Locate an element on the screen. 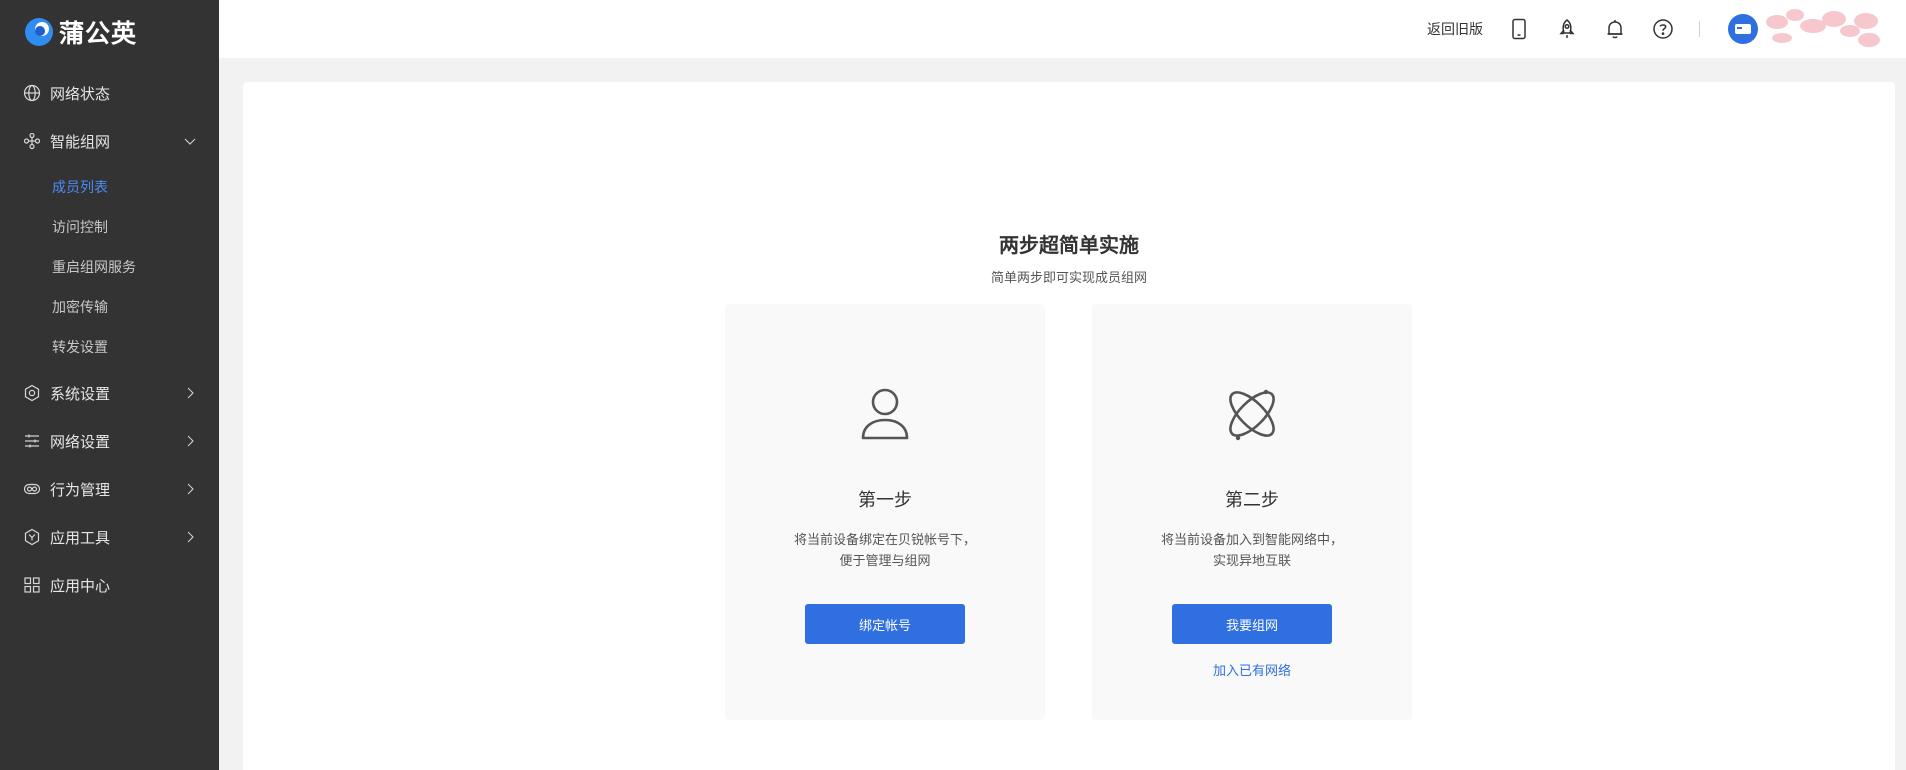 This screenshot has height=770, width=1906. sidebar-item-label: 系统设置 is located at coordinates (80, 394).